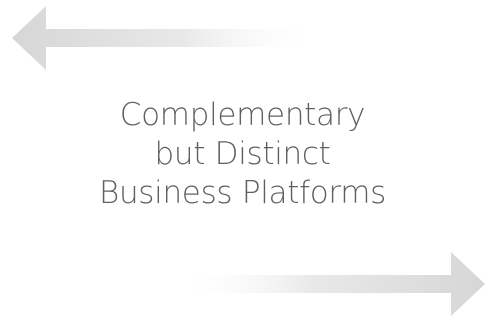 The image size is (485, 323). I want to click on arrow-right-icon, so click(330, 284).